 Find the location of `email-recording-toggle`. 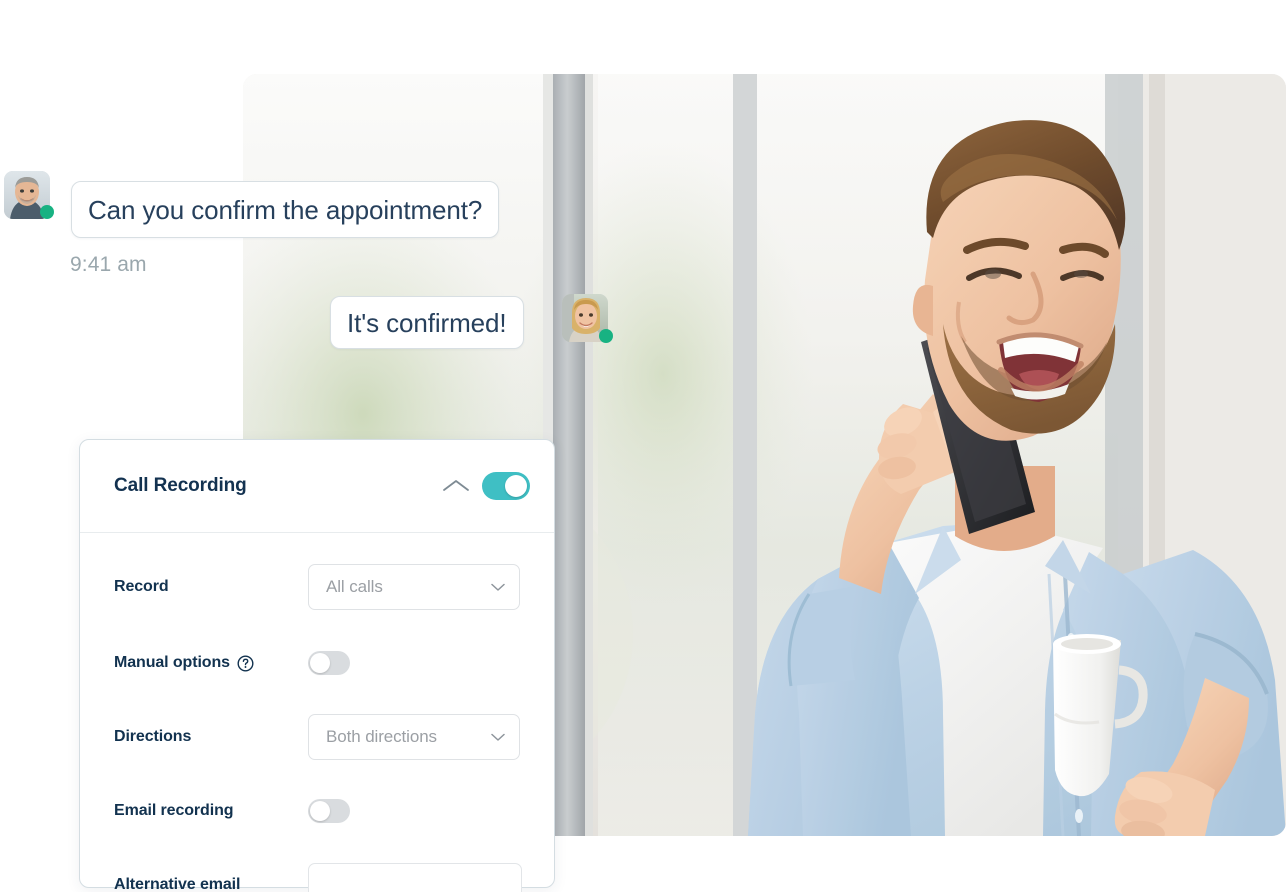

email-recording-toggle is located at coordinates (329, 811).